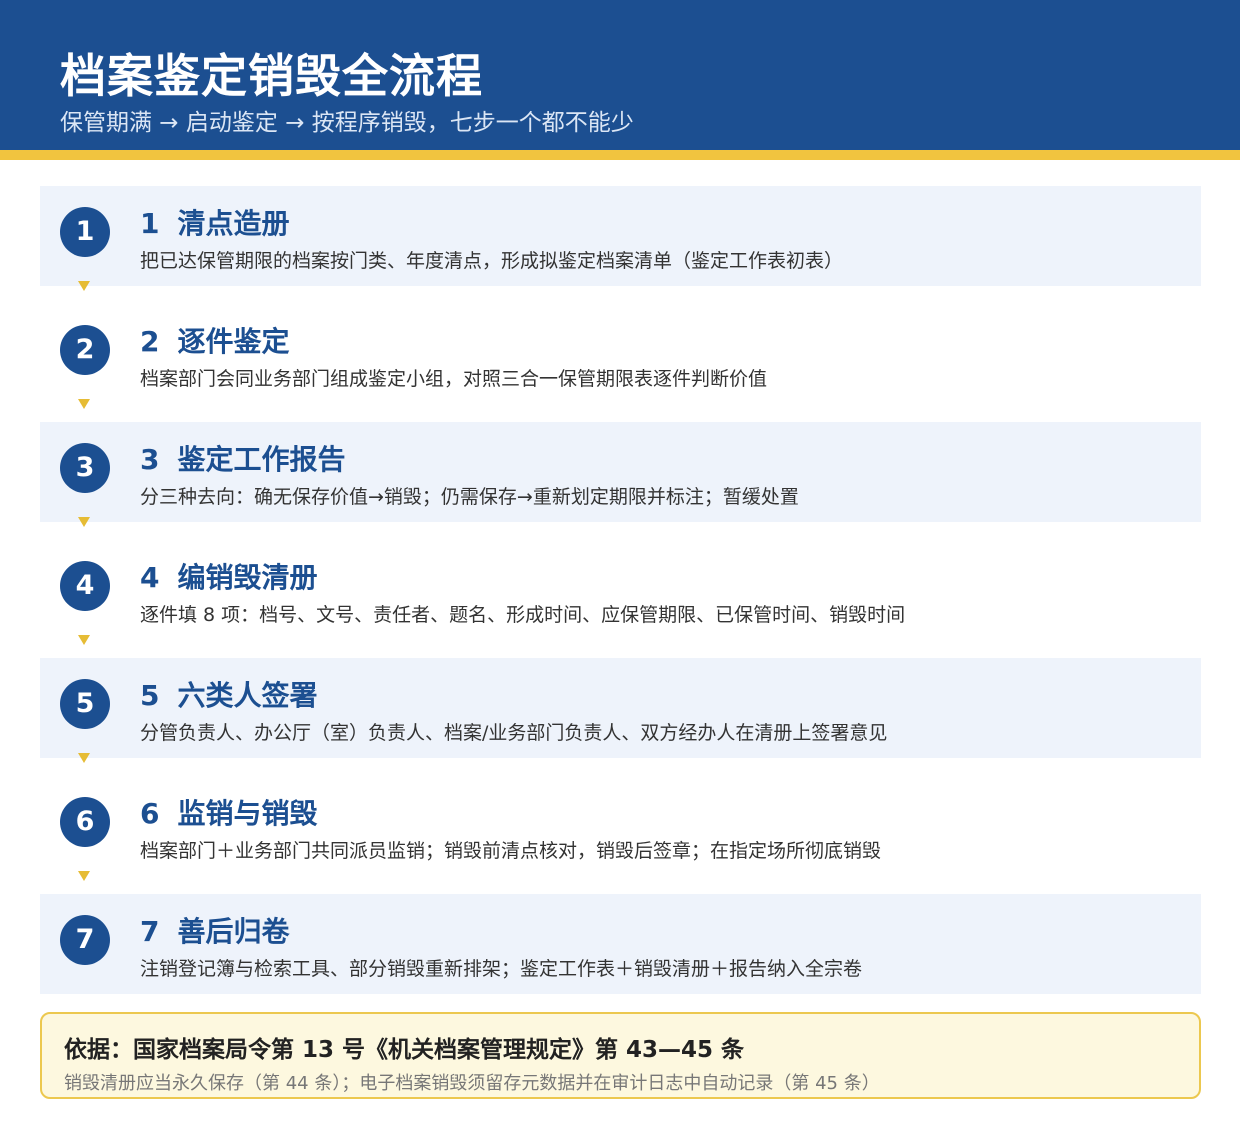  I want to click on step-number-badge: 6, so click(85, 822).